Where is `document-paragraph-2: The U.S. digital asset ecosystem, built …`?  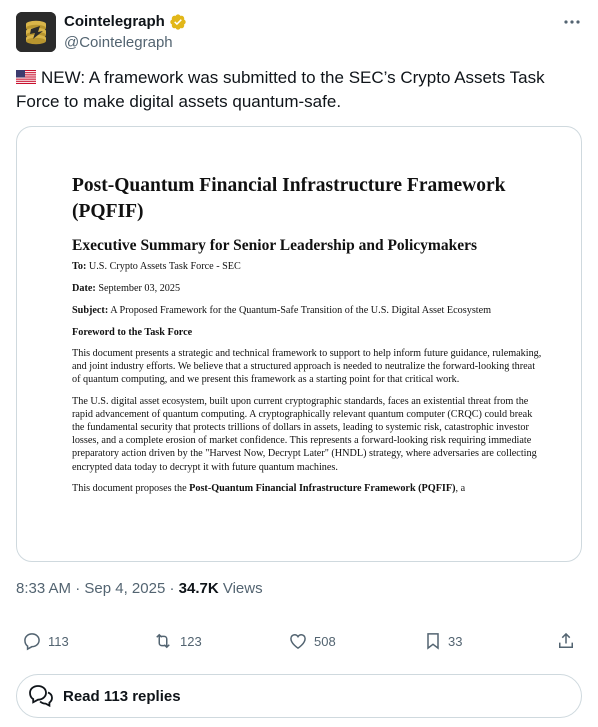
document-paragraph-2: The U.S. digital asset ecosystem, built … is located at coordinates (304, 434).